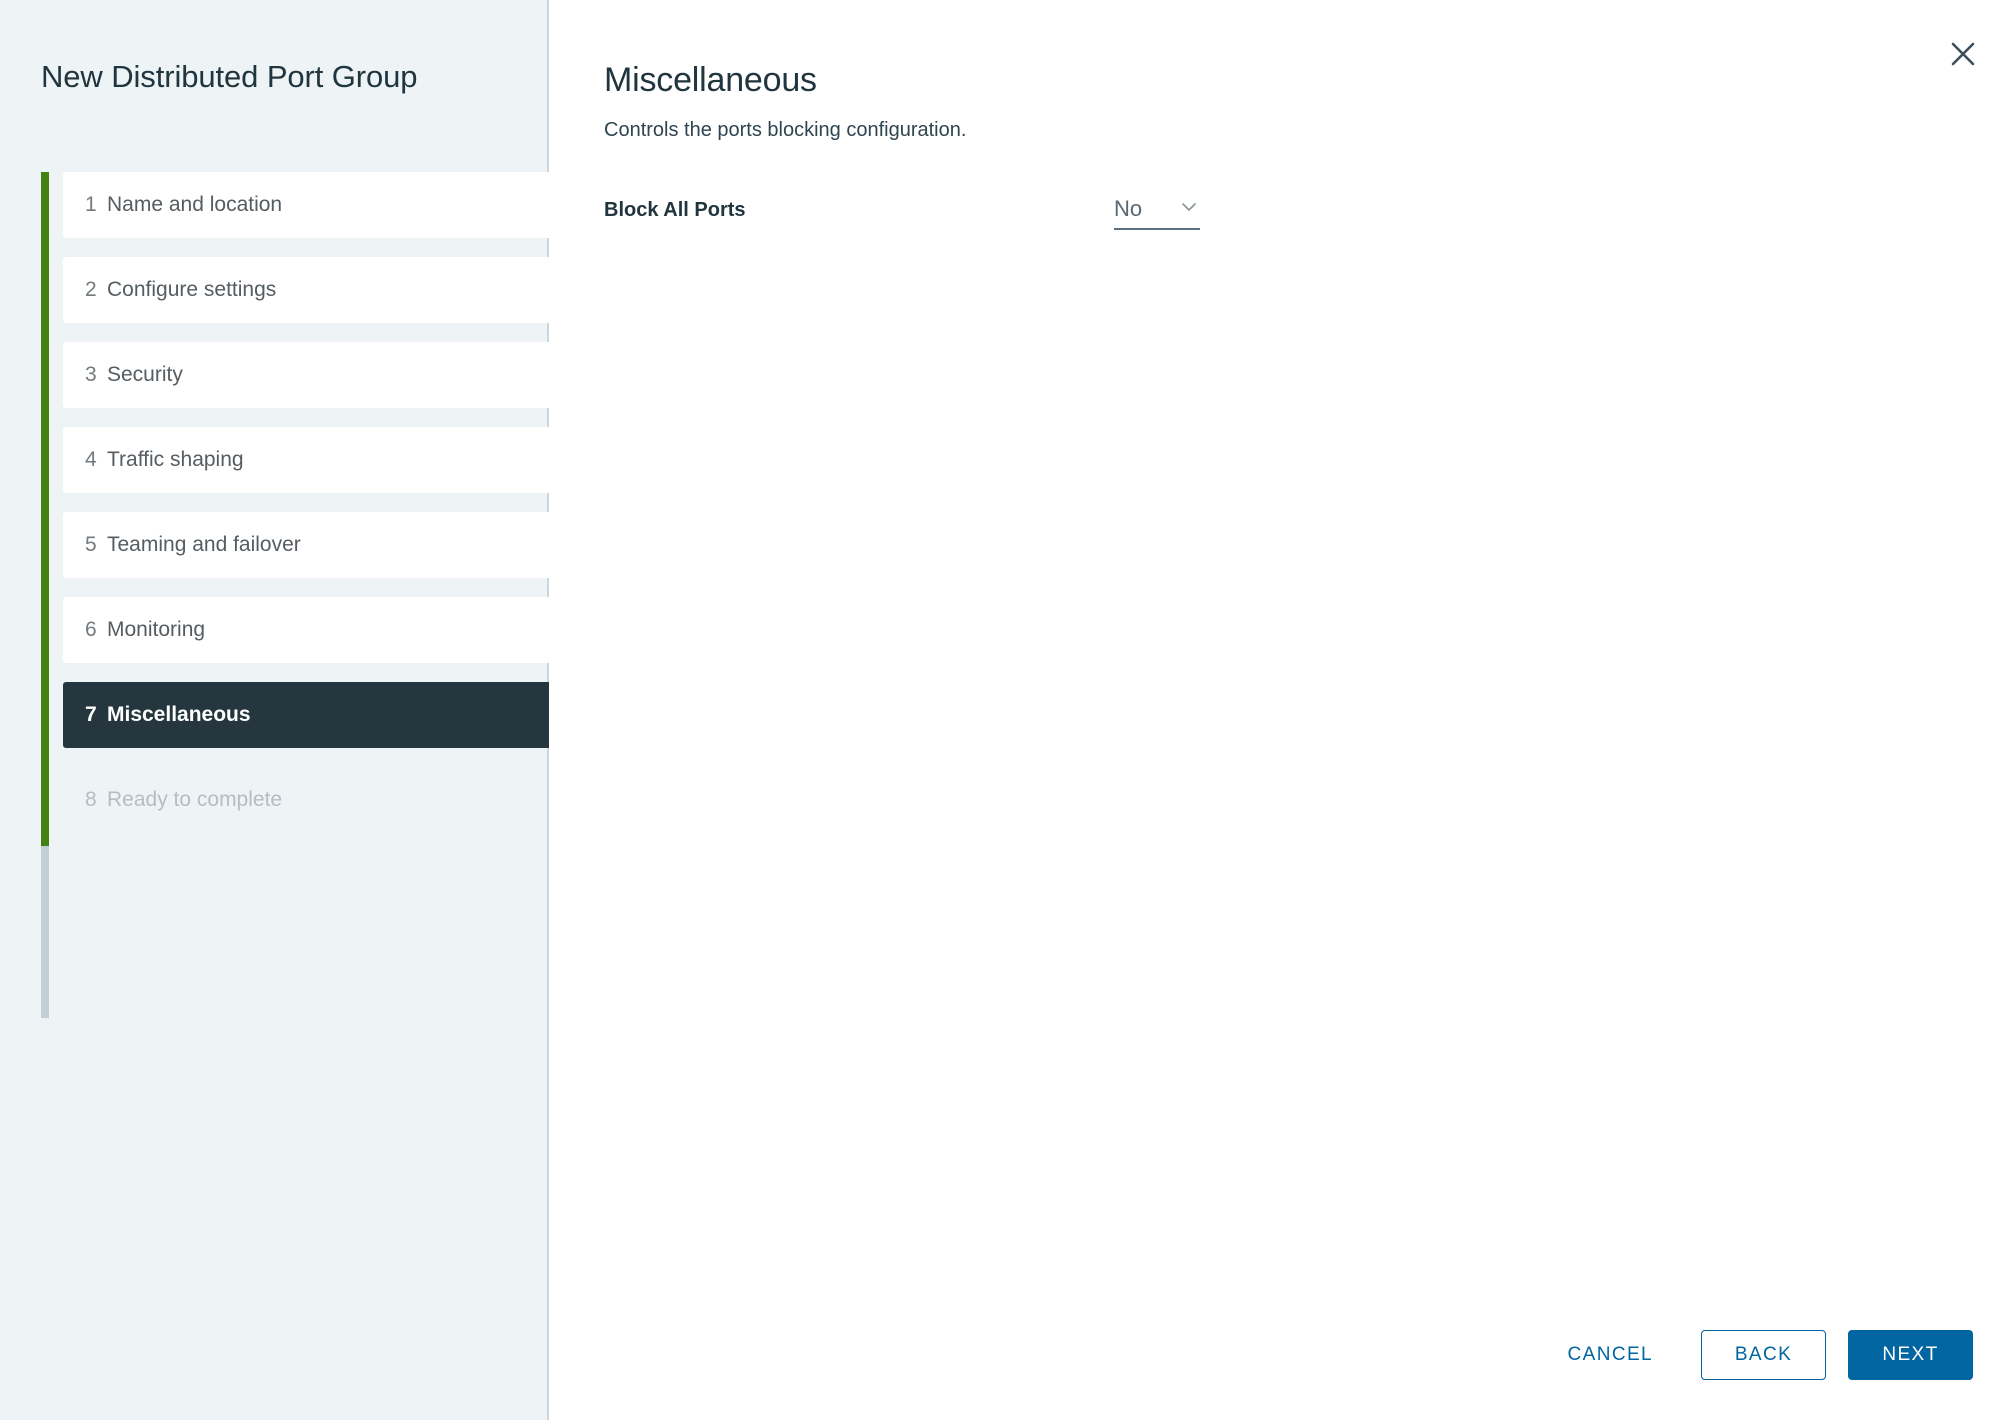 The height and width of the screenshot is (1420, 2013). What do you see at coordinates (306, 800) in the screenshot?
I see `sidebar-step-ready-to-complete: 8 Ready to complete` at bounding box center [306, 800].